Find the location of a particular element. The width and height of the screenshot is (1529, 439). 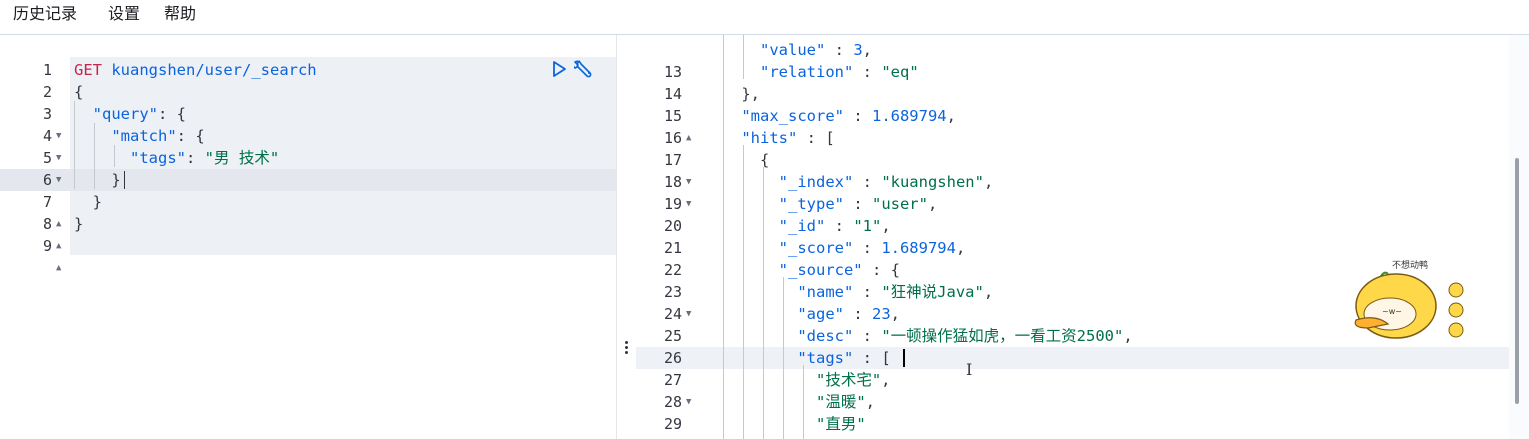

json-string: "kuangshen" is located at coordinates (932, 182).